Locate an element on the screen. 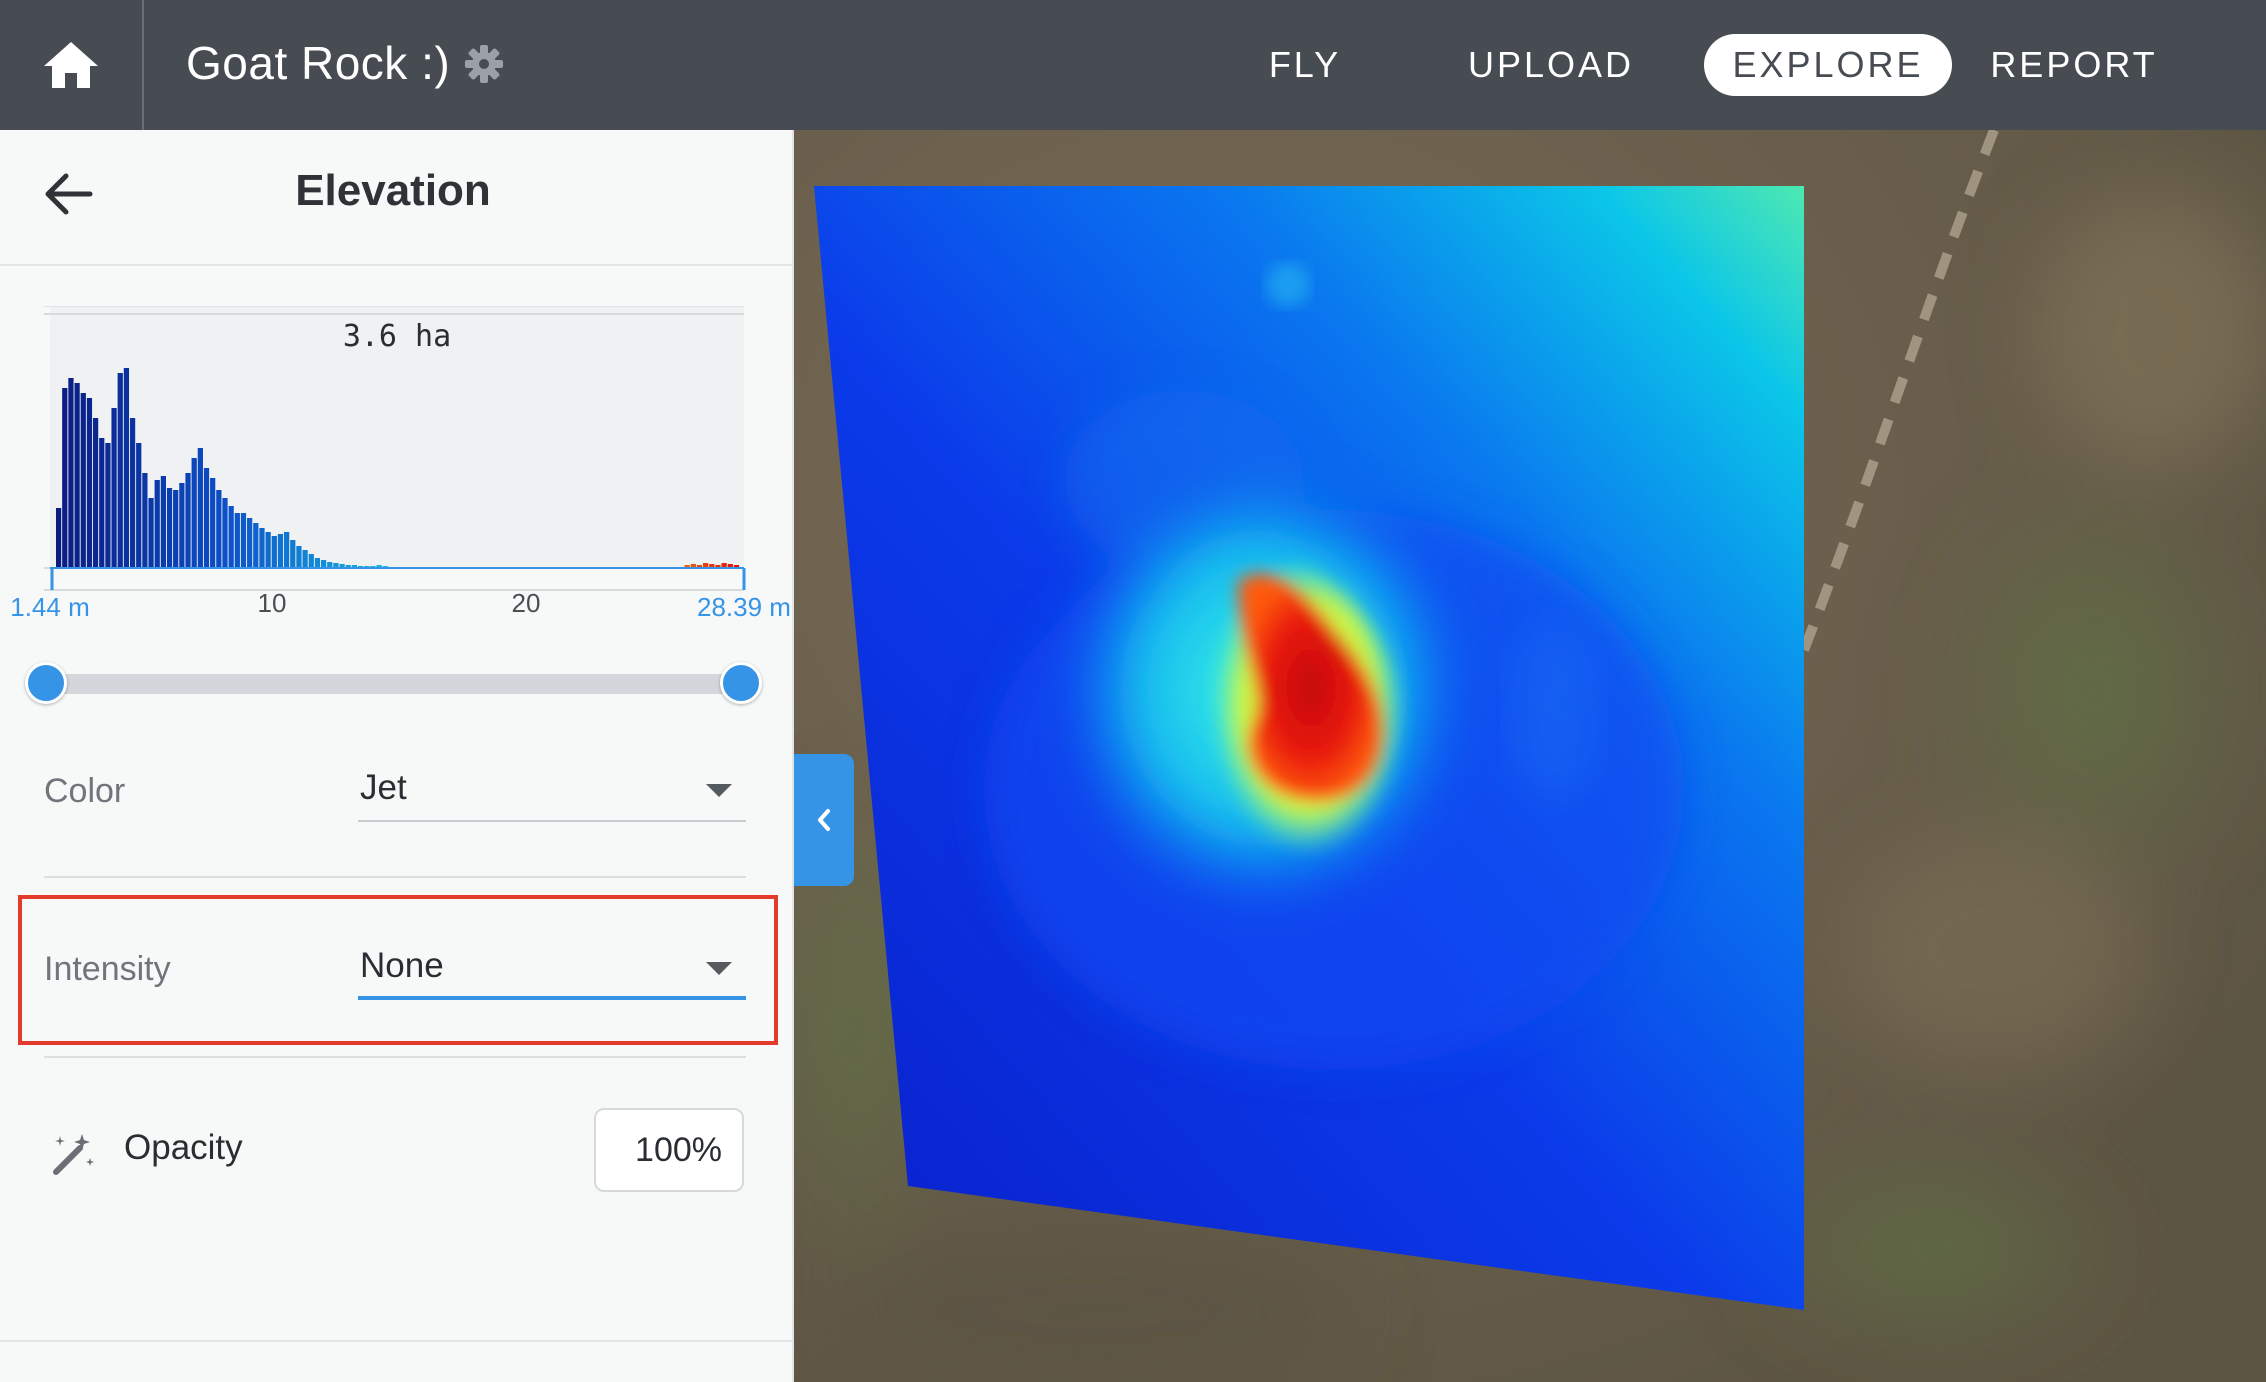  elevation-range-track is located at coordinates (394, 684).